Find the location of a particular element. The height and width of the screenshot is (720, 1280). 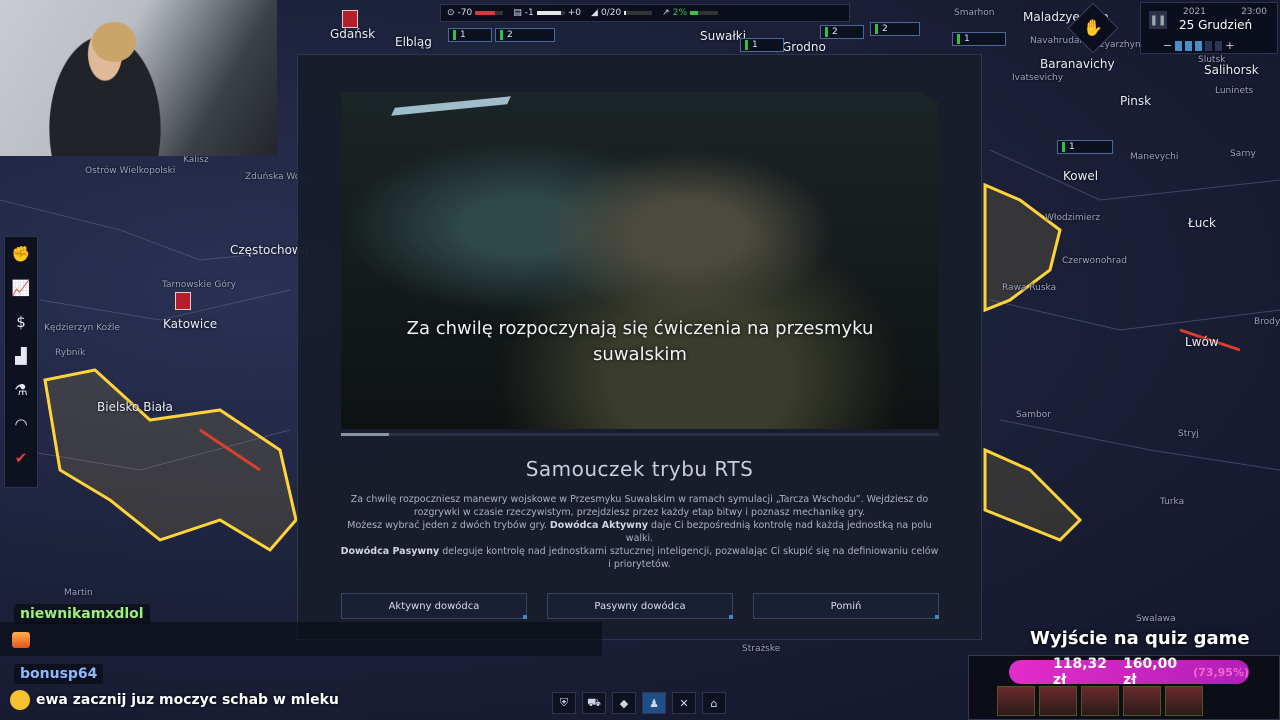

passive-commander-button: Pasywny dowódca is located at coordinates (640, 606).